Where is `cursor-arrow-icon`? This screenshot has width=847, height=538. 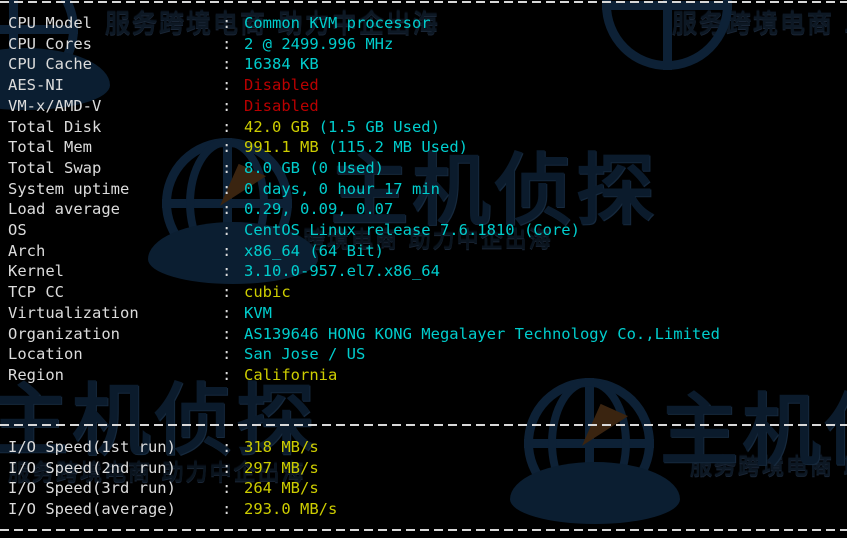 cursor-arrow-icon is located at coordinates (605, 431).